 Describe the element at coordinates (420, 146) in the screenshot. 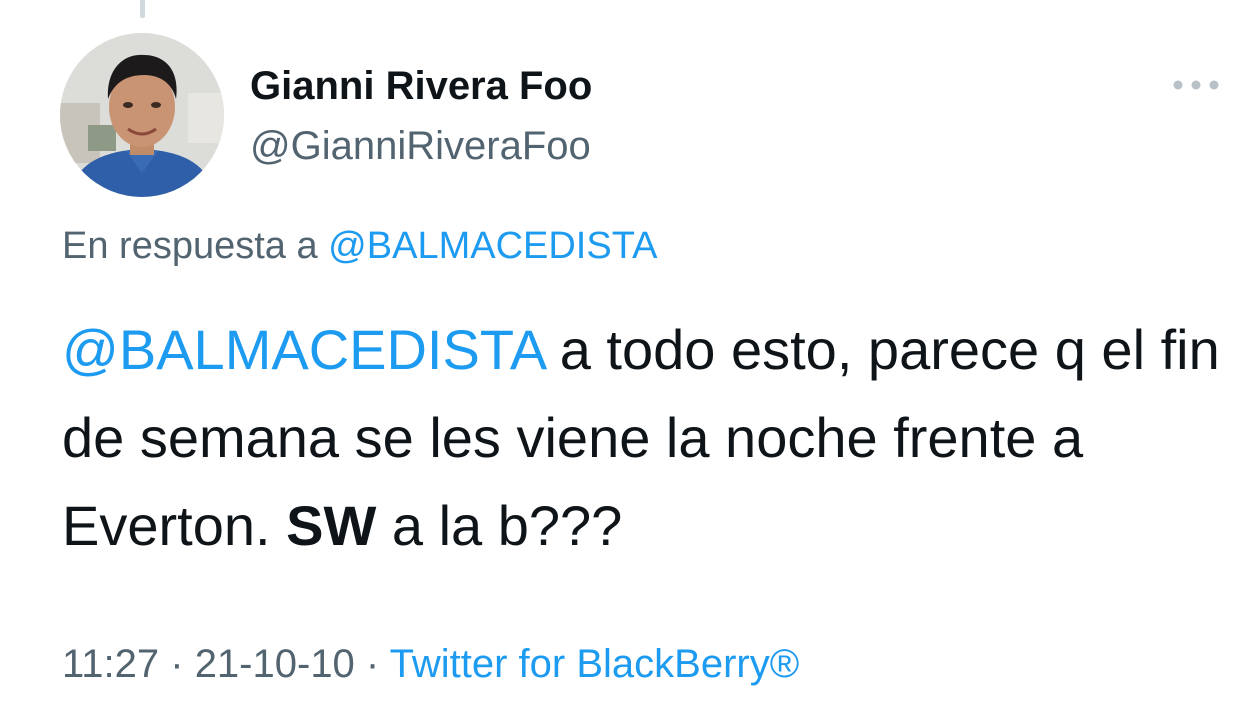

I see `author-handle: @GianniRiveraFoo` at that location.